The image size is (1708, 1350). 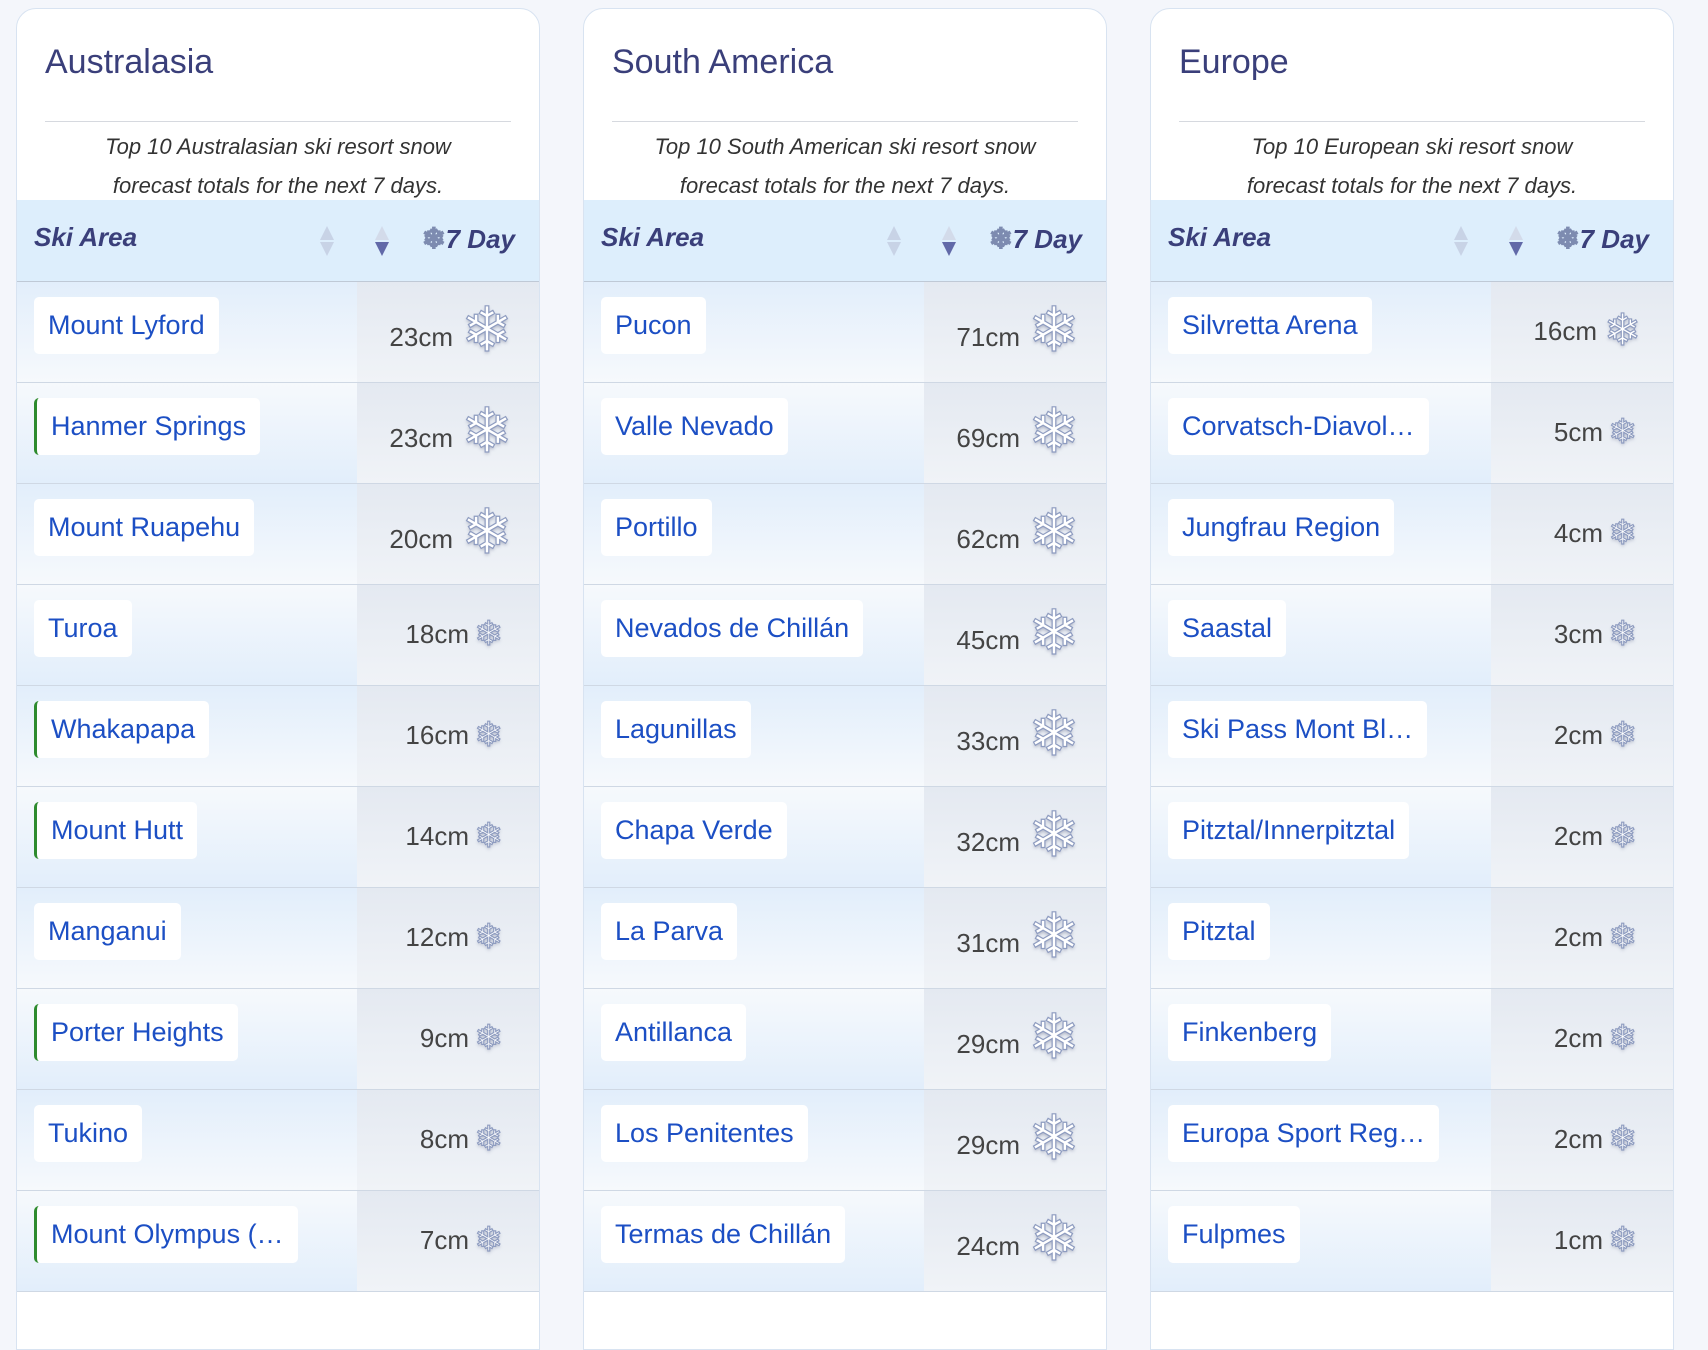 I want to click on ski-area-link: Whakapapa, so click(x=122, y=729).